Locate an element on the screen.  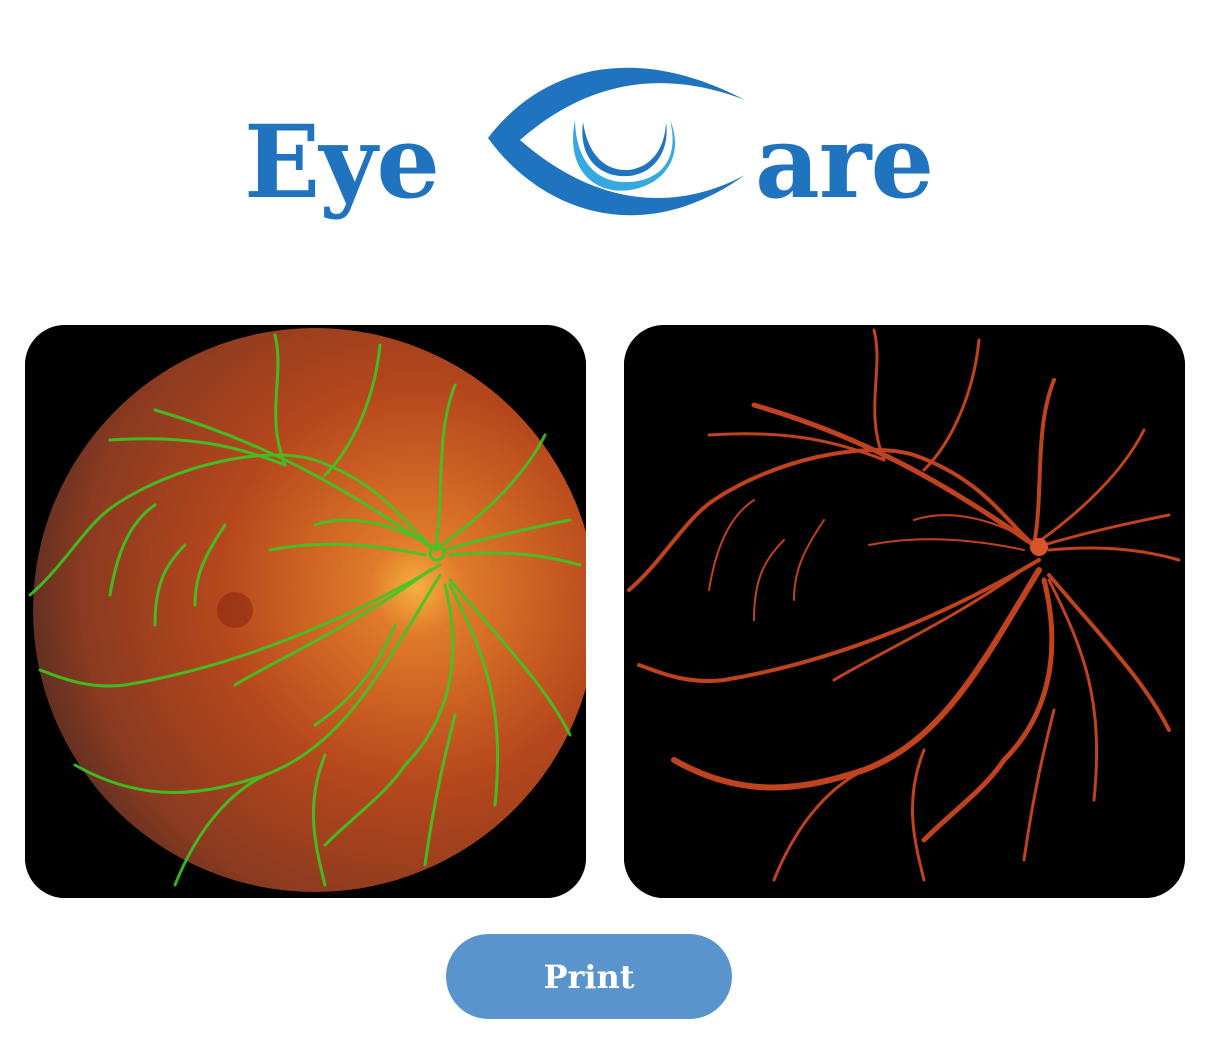
logo: Eye are is located at coordinates (600, 145).